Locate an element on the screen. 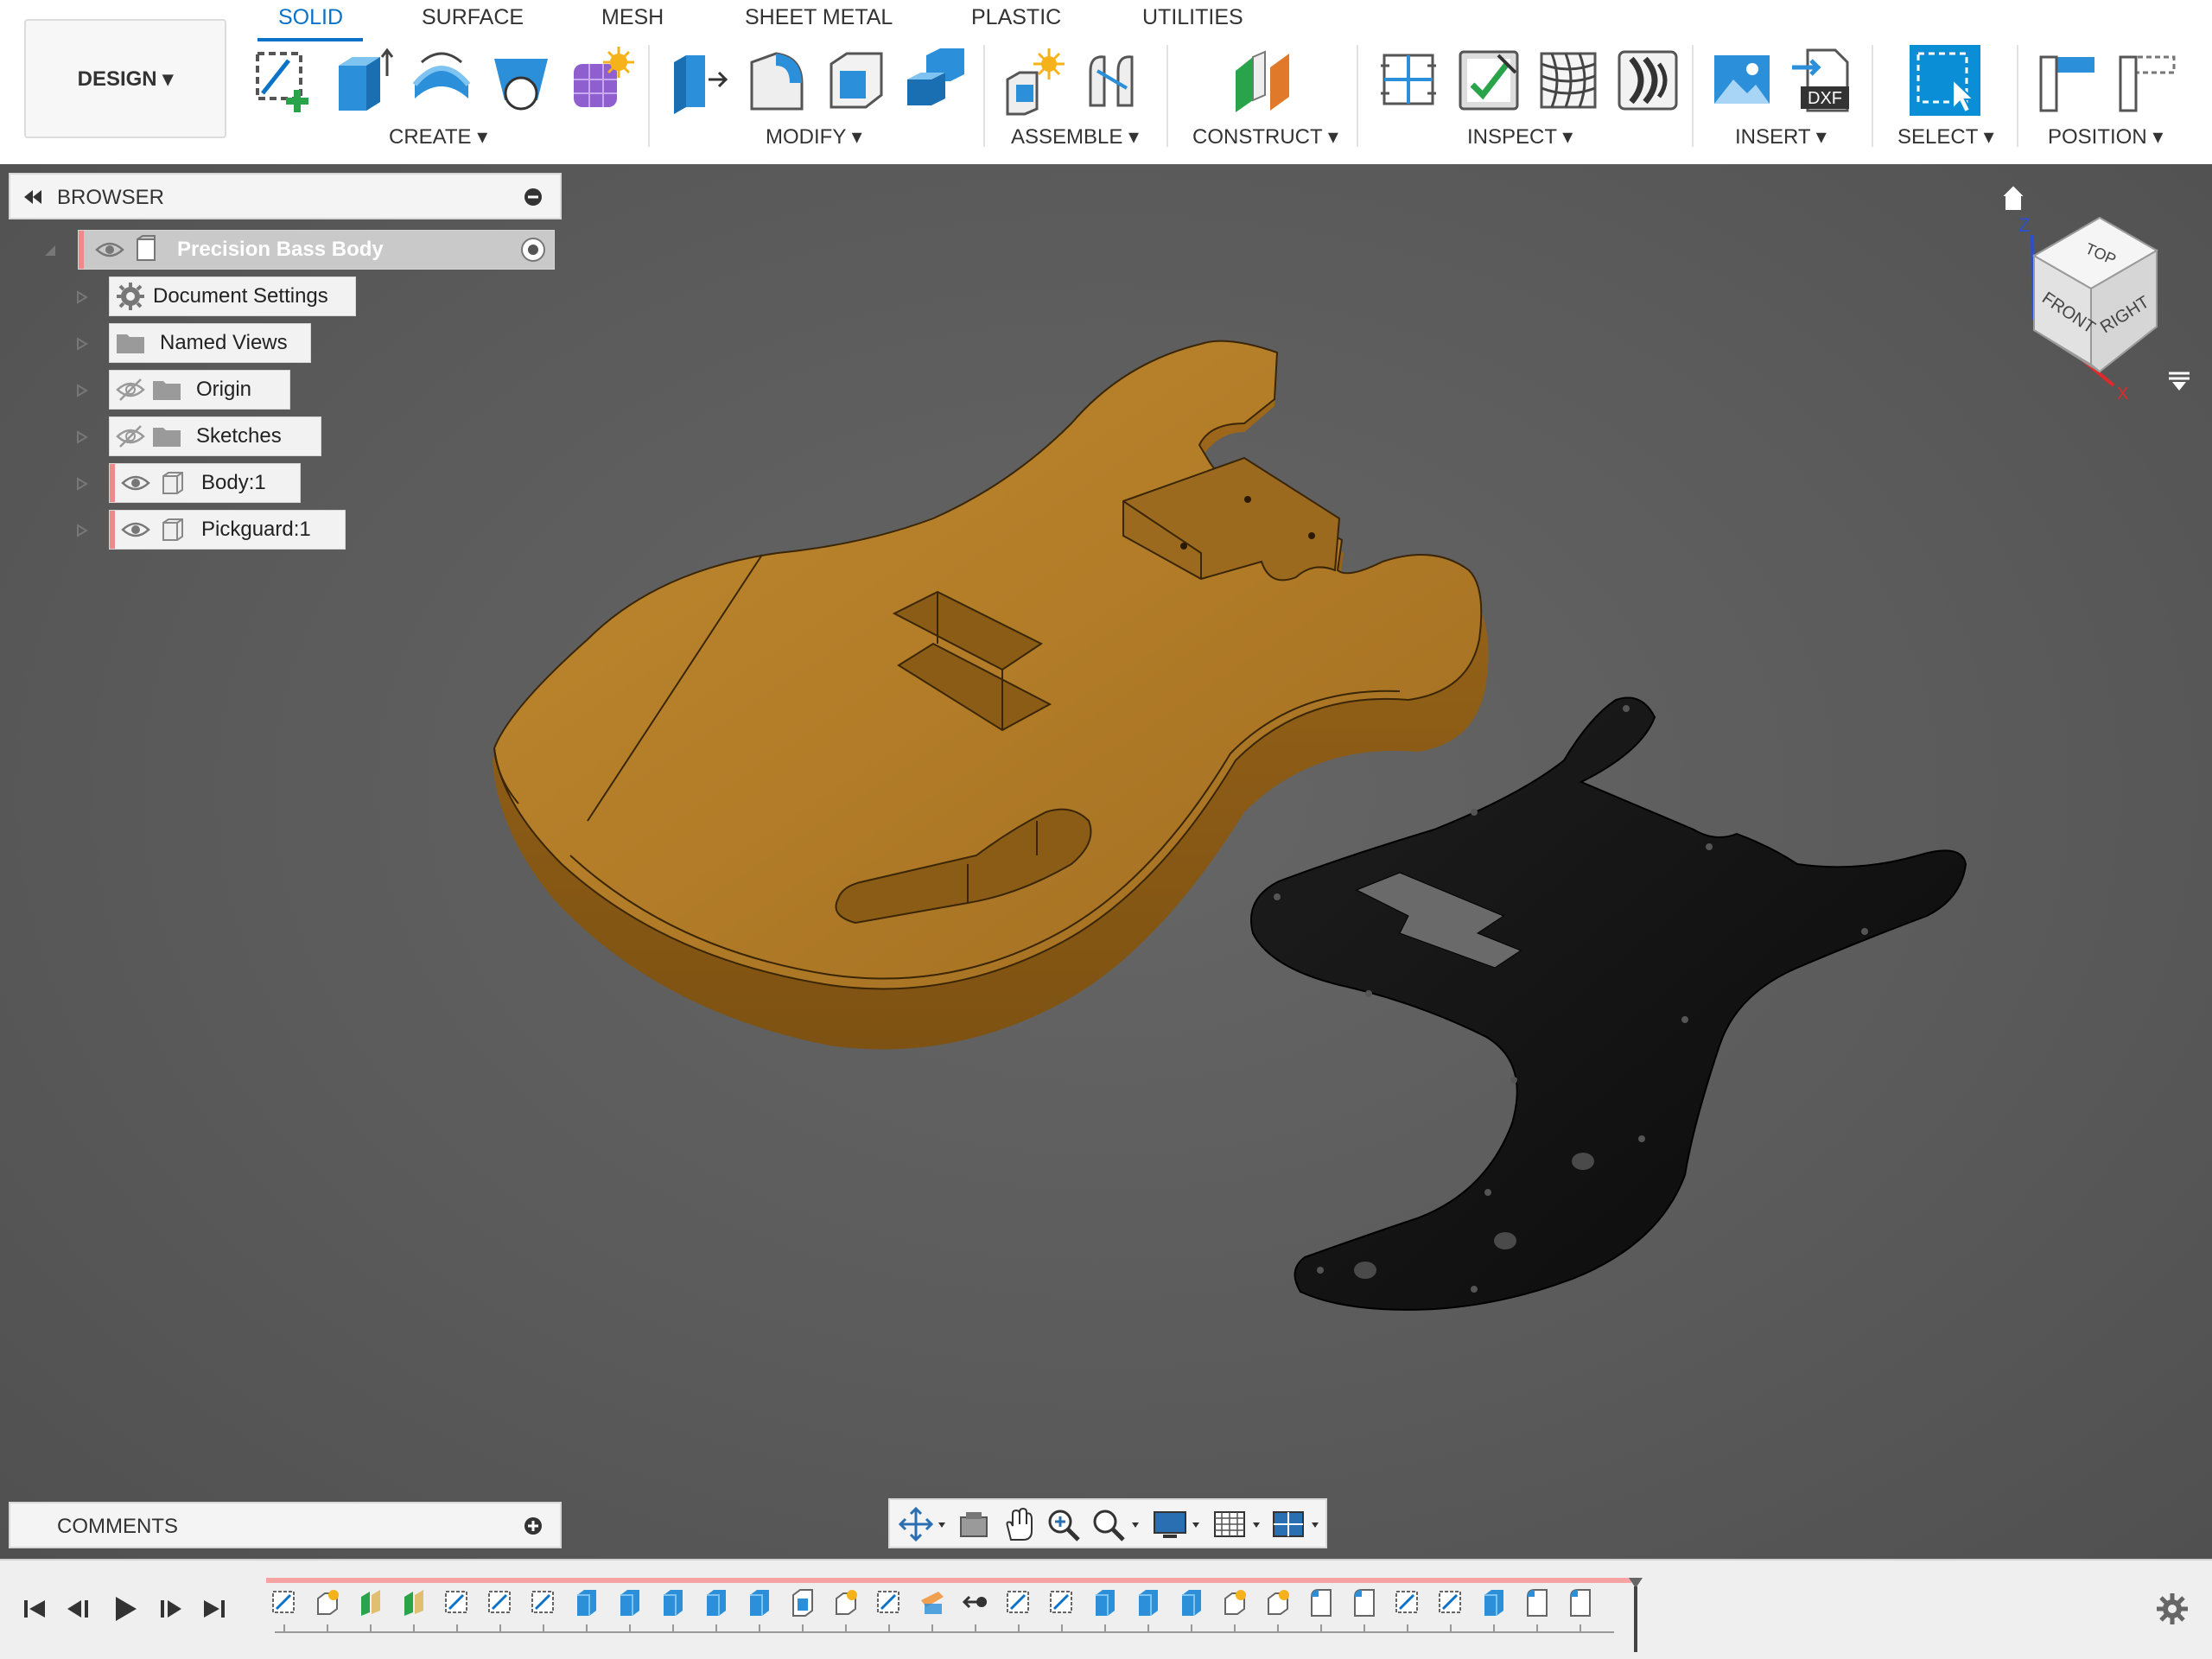 The image size is (2212, 1659). activate-radio-icon is located at coordinates (533, 249).